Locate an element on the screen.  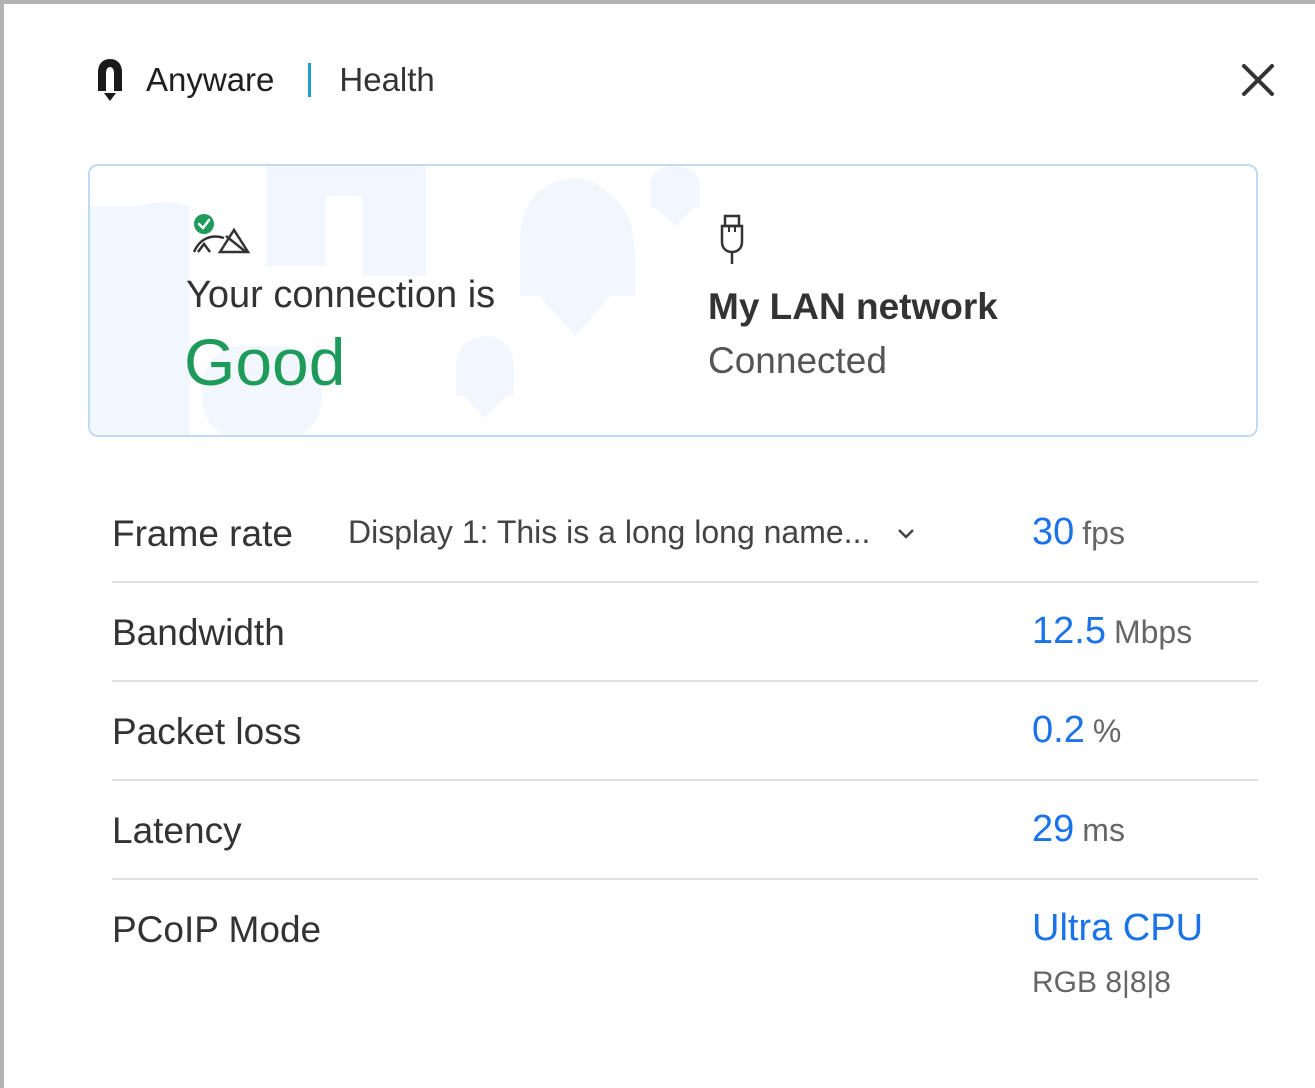
packet-loss-number: 0.2 is located at coordinates (1058, 730).